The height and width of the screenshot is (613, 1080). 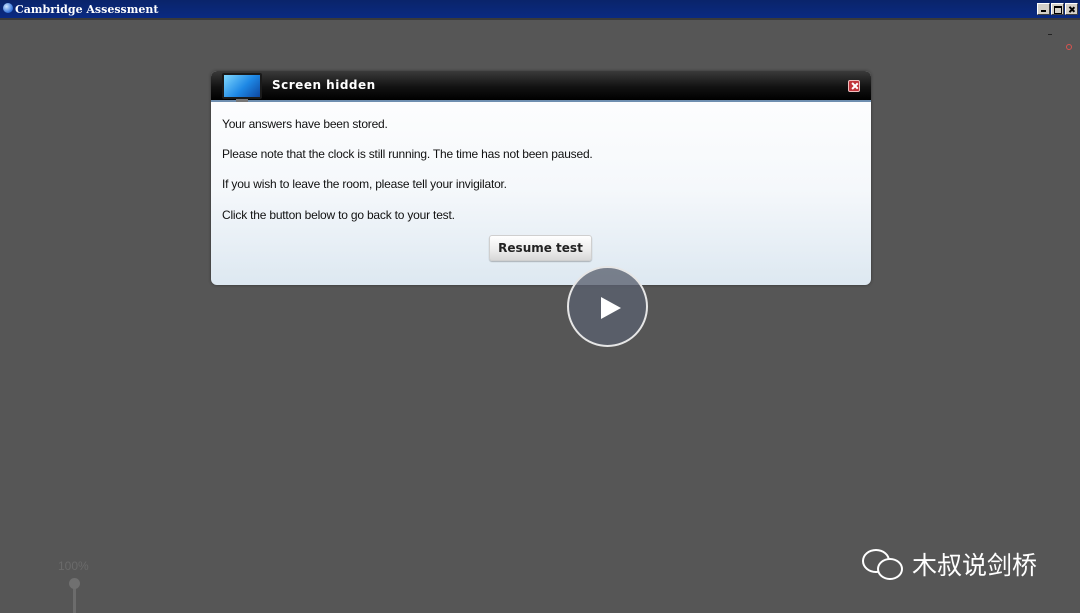 What do you see at coordinates (1069, 47) in the screenshot?
I see `status-dot-icon` at bounding box center [1069, 47].